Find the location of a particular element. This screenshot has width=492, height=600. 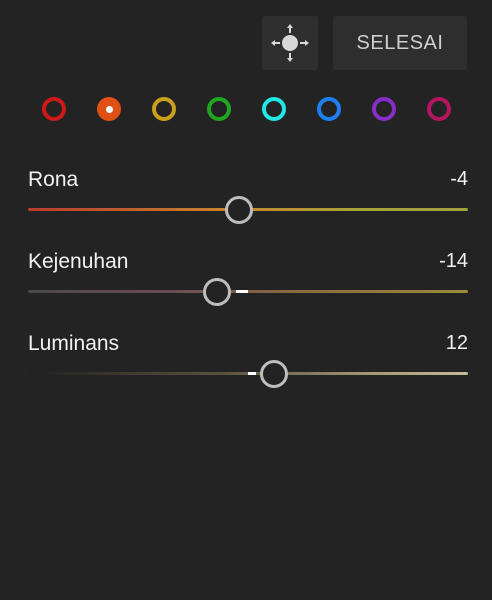

color-swatch-row is located at coordinates (246, 113).